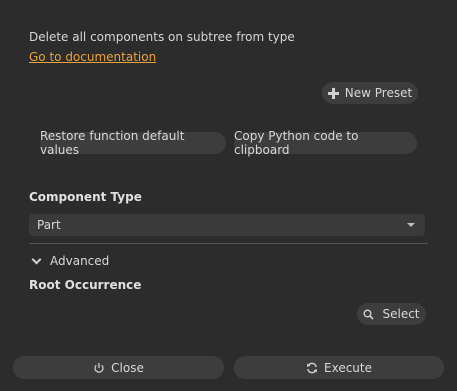 Image resolution: width=457 pixels, height=391 pixels. What do you see at coordinates (49, 225) in the screenshot?
I see `component-type-value: Part` at bounding box center [49, 225].